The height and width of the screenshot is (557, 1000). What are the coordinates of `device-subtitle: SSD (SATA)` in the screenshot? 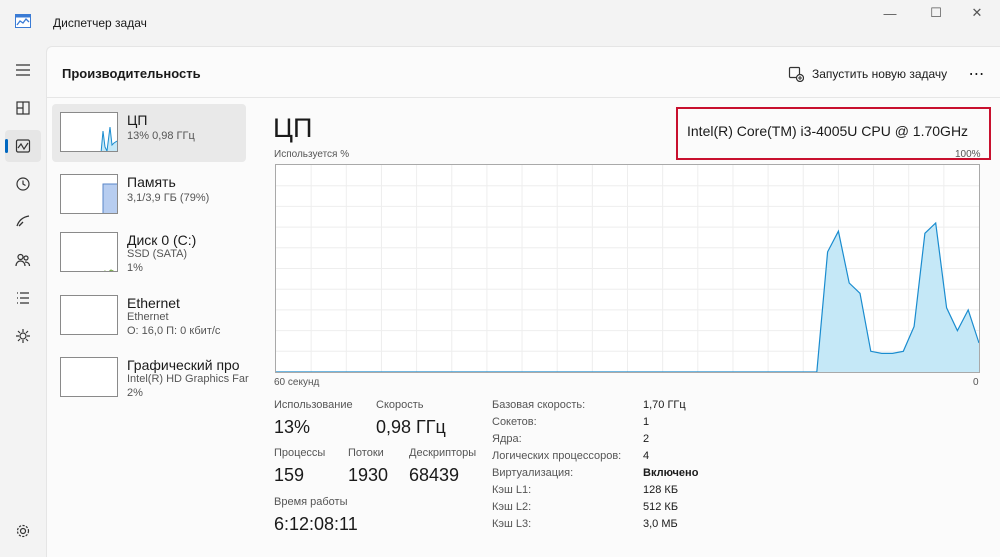 It's located at (157, 254).